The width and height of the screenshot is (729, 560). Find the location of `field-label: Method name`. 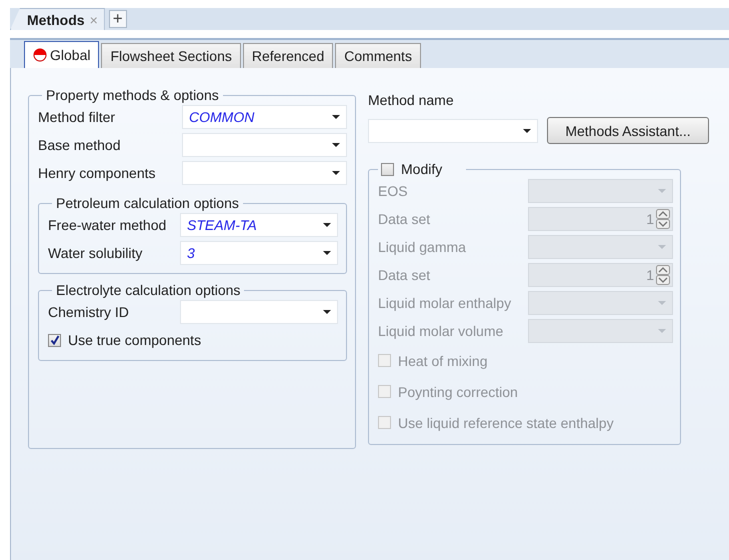

field-label: Method name is located at coordinates (411, 100).